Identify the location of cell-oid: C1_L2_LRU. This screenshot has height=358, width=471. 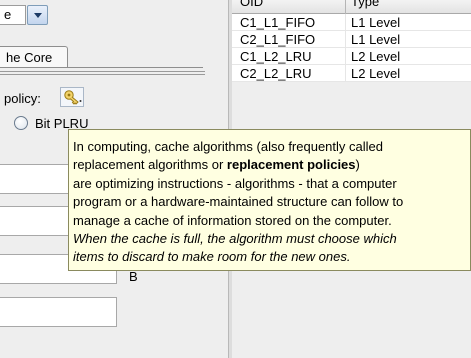
(276, 56).